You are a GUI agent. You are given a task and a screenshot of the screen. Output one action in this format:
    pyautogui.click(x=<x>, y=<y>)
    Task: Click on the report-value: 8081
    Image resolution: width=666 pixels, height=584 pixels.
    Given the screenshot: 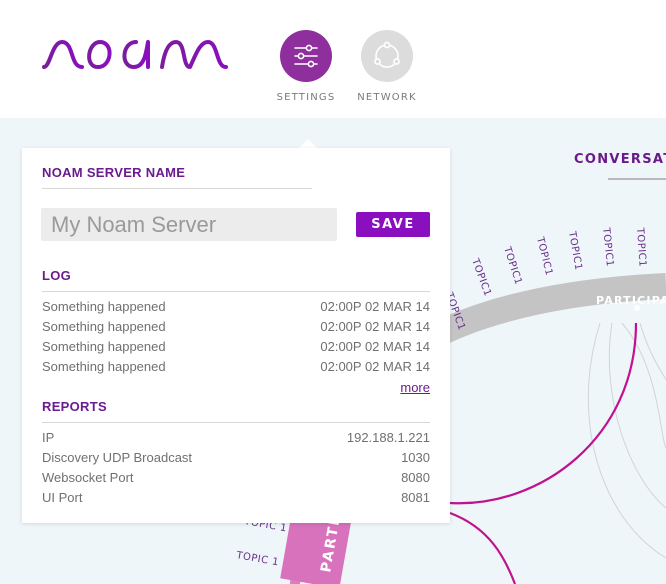 What is the action you would take?
    pyautogui.click(x=415, y=497)
    